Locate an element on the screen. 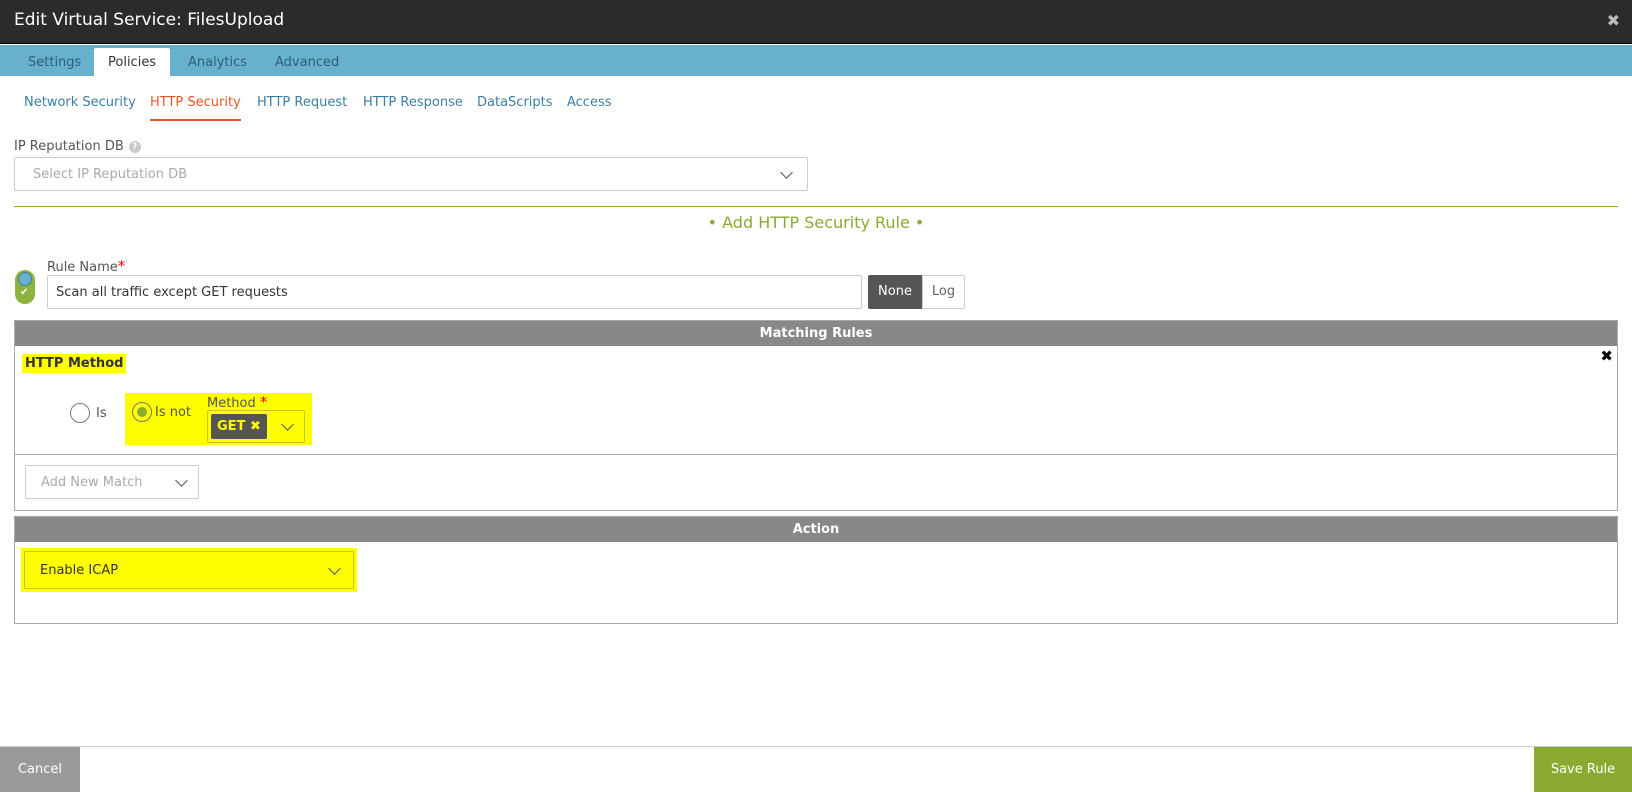 Image resolution: width=1632 pixels, height=792 pixels. toggle-knob is located at coordinates (25, 279).